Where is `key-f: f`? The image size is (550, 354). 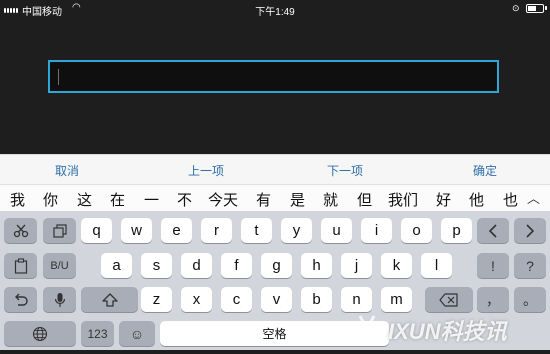 key-f: f is located at coordinates (236, 265).